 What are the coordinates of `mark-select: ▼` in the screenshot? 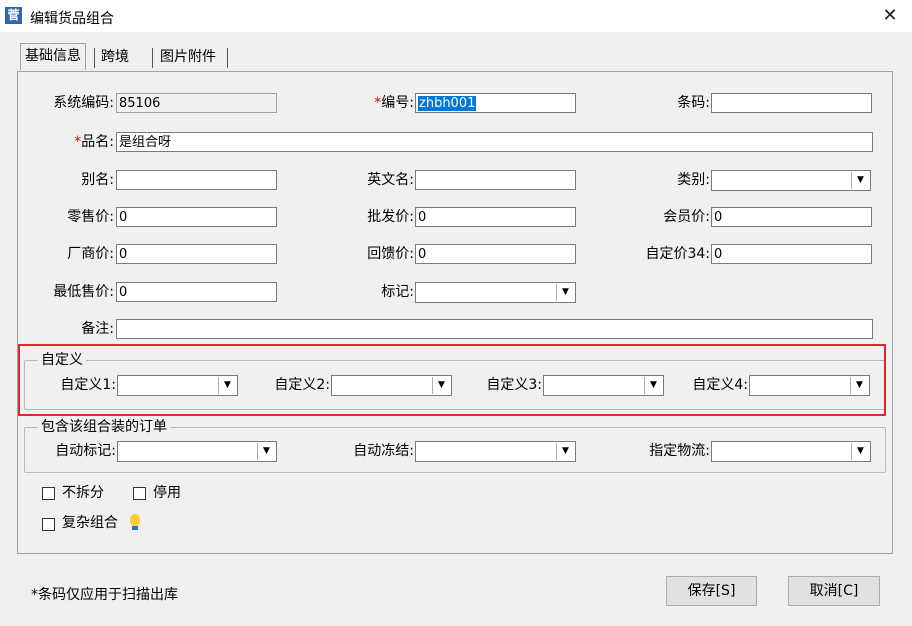 It's located at (495, 292).